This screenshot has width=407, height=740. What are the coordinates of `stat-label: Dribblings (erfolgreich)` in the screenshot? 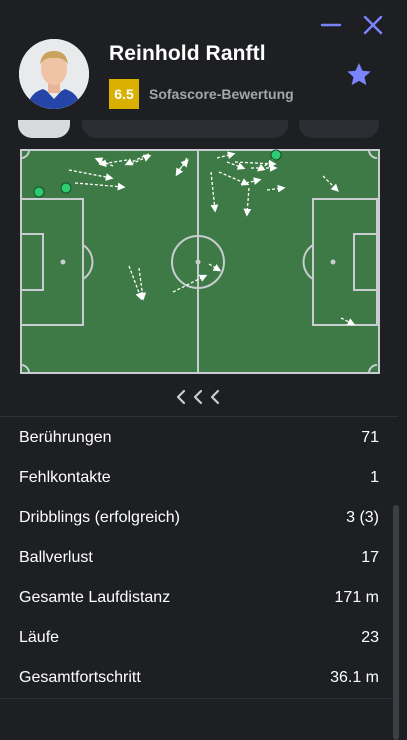 It's located at (99, 517).